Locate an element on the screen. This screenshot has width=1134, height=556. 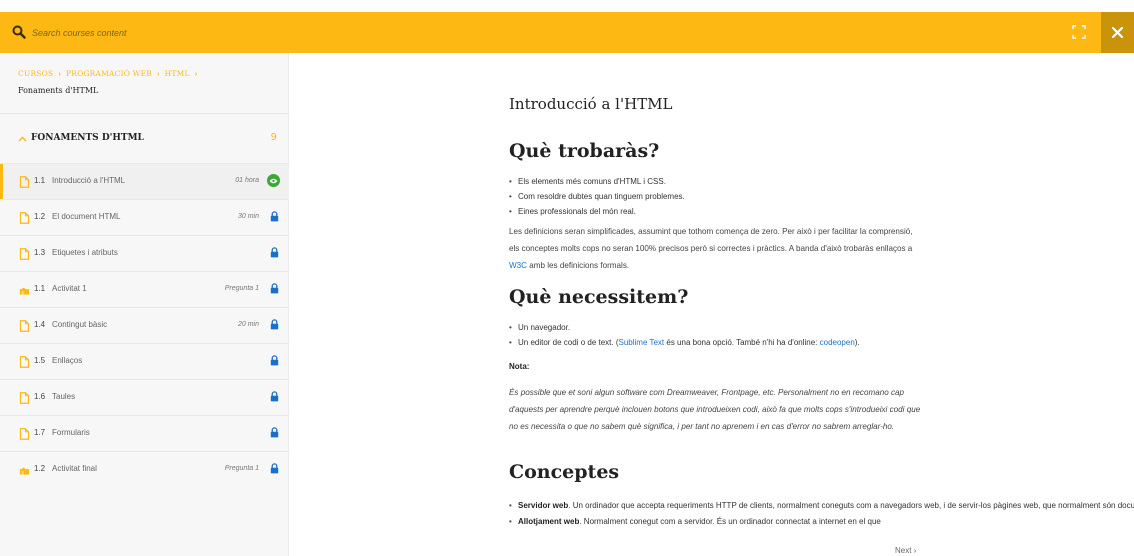
lesson-title: Contingut bàsic is located at coordinates (80, 324).